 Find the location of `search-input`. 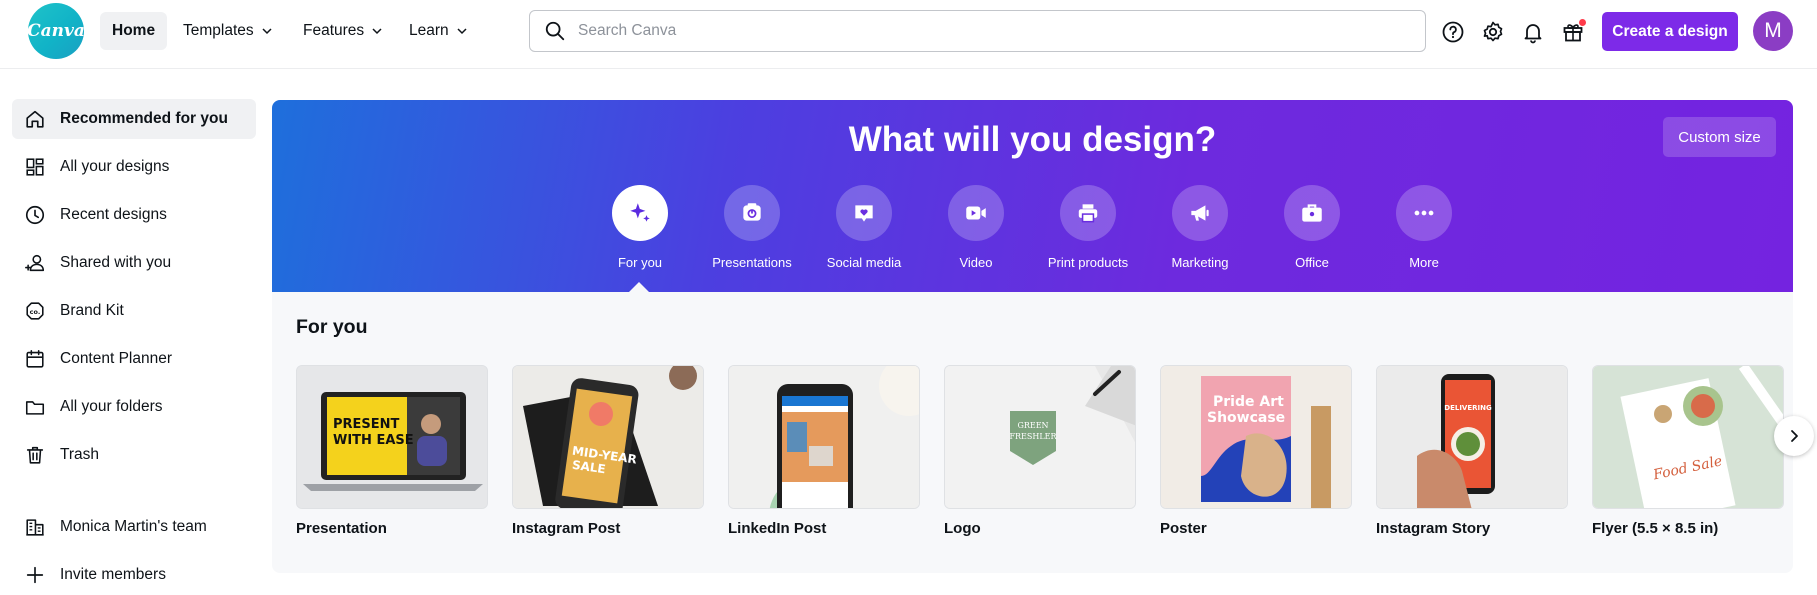

search-input is located at coordinates (988, 31).